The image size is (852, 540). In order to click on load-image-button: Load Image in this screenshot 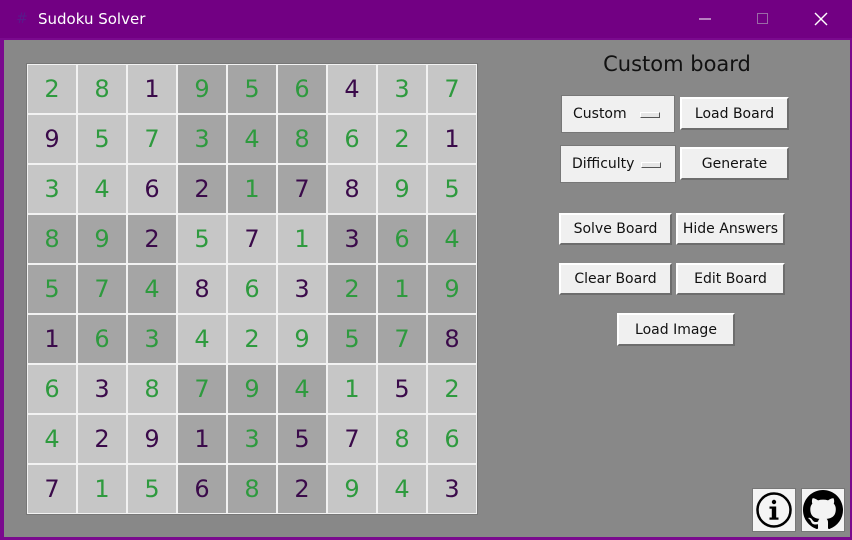, I will do `click(676, 329)`.